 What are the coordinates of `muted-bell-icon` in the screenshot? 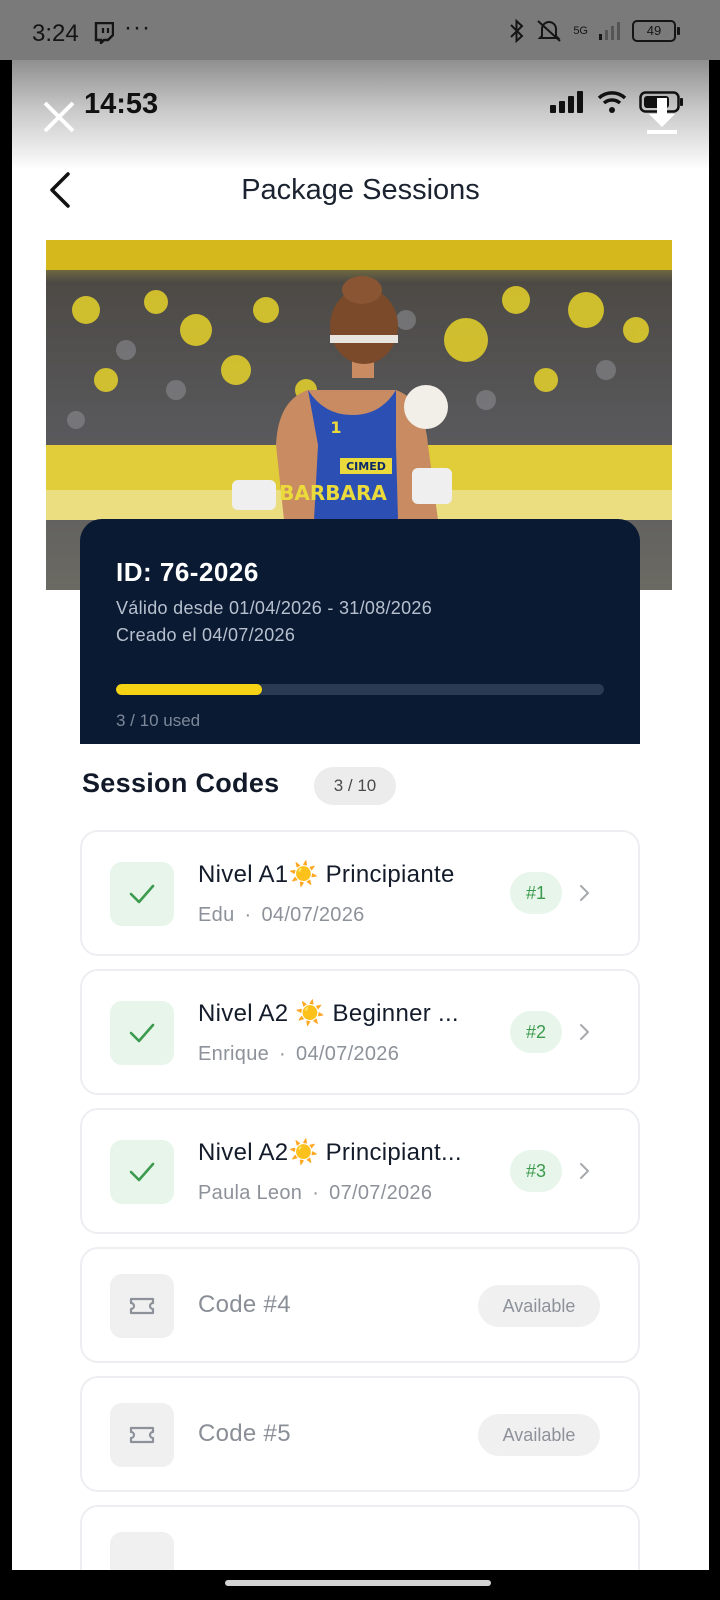 It's located at (549, 31).